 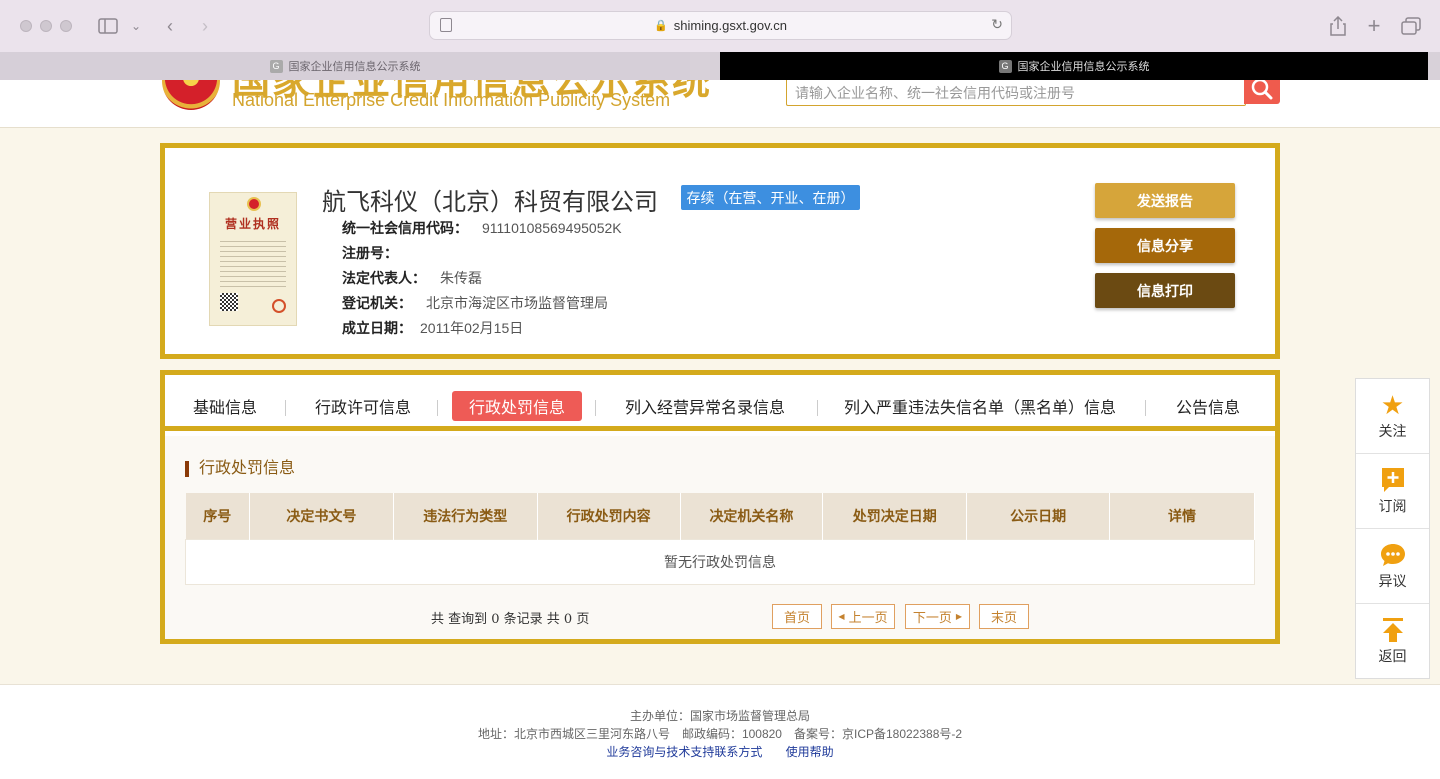 What do you see at coordinates (108, 26) in the screenshot?
I see `sidebar-toggle-icon` at bounding box center [108, 26].